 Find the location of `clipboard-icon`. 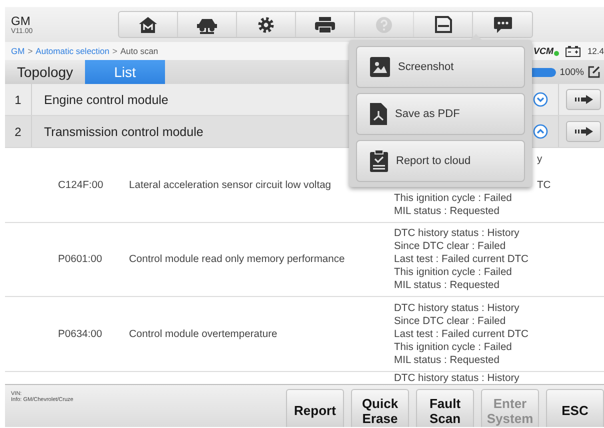

clipboard-icon is located at coordinates (379, 161).